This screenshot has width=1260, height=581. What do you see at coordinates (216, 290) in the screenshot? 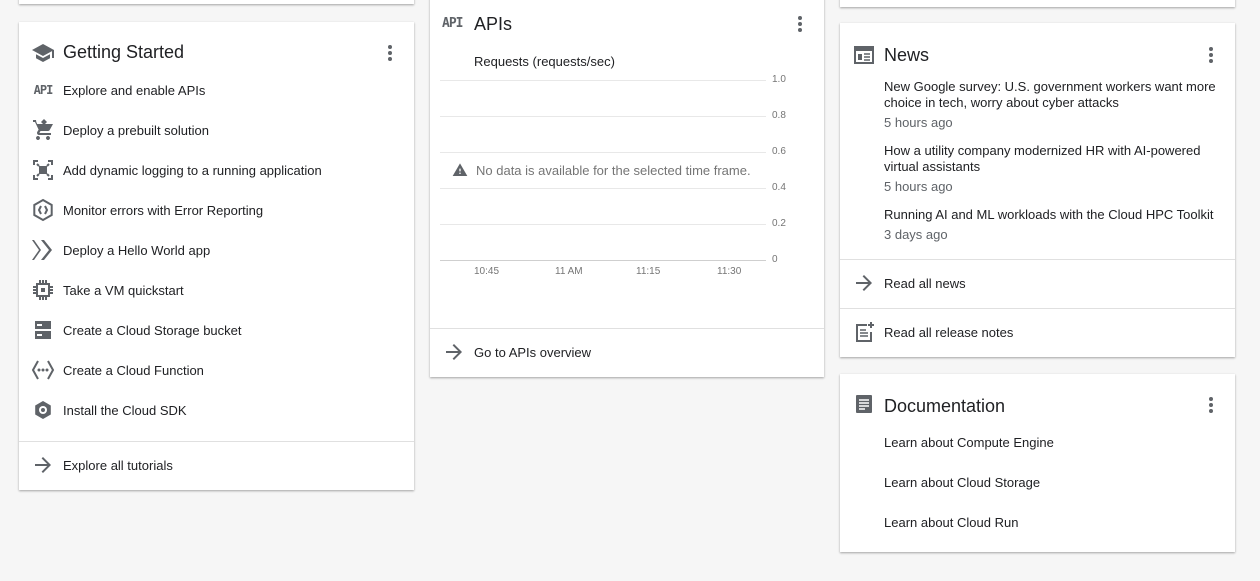
I see `tutorial-item-vm-quickstart: Take a VM quickstart` at bounding box center [216, 290].